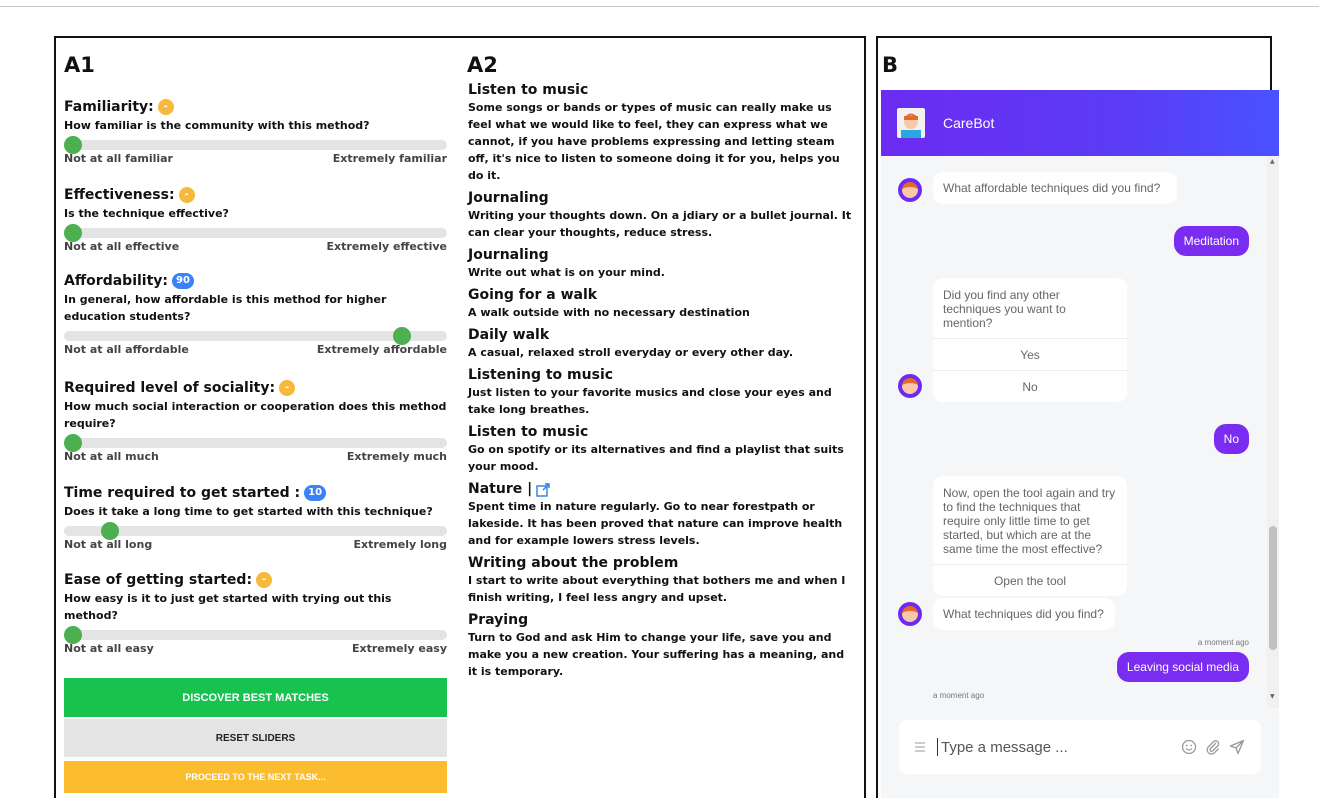 The height and width of the screenshot is (798, 1319). I want to click on scroll-down-icon: ▼, so click(1272, 696).